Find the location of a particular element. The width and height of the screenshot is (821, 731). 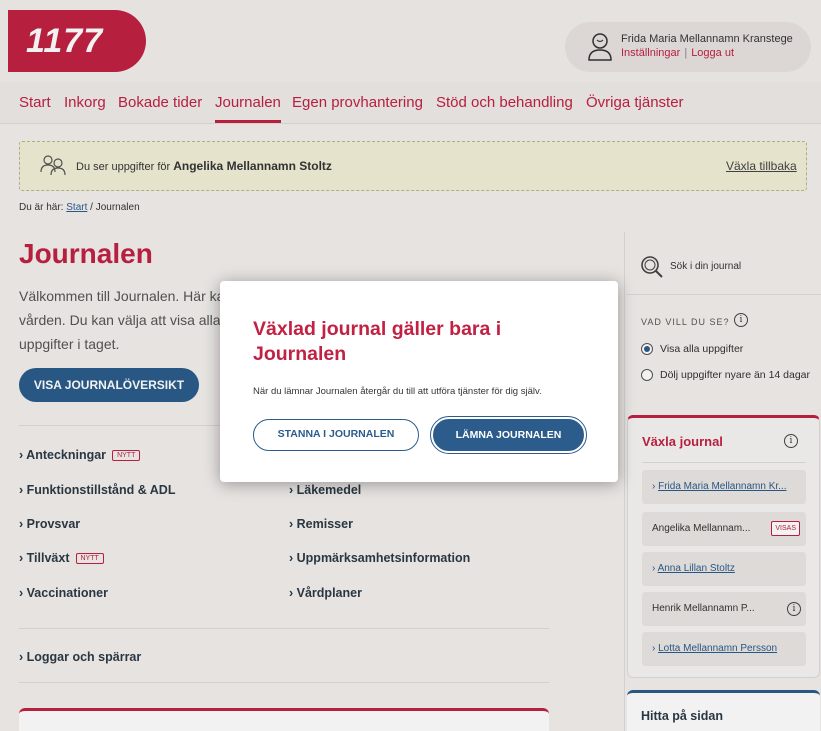

stay-in-journal-button: STANNA I JOURNALEN is located at coordinates (336, 435).